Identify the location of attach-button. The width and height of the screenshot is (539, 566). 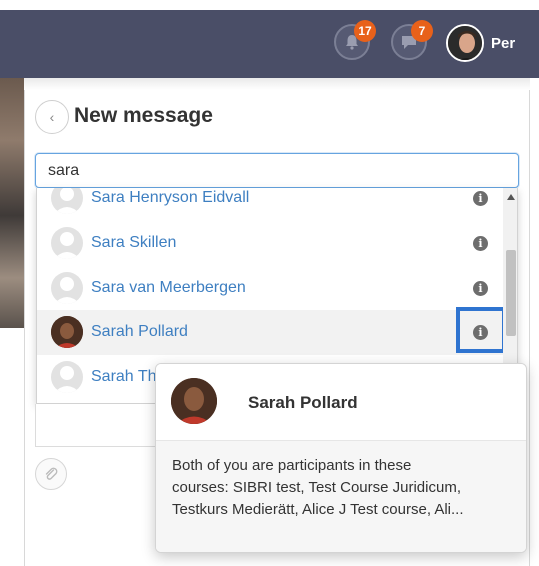
(51, 474).